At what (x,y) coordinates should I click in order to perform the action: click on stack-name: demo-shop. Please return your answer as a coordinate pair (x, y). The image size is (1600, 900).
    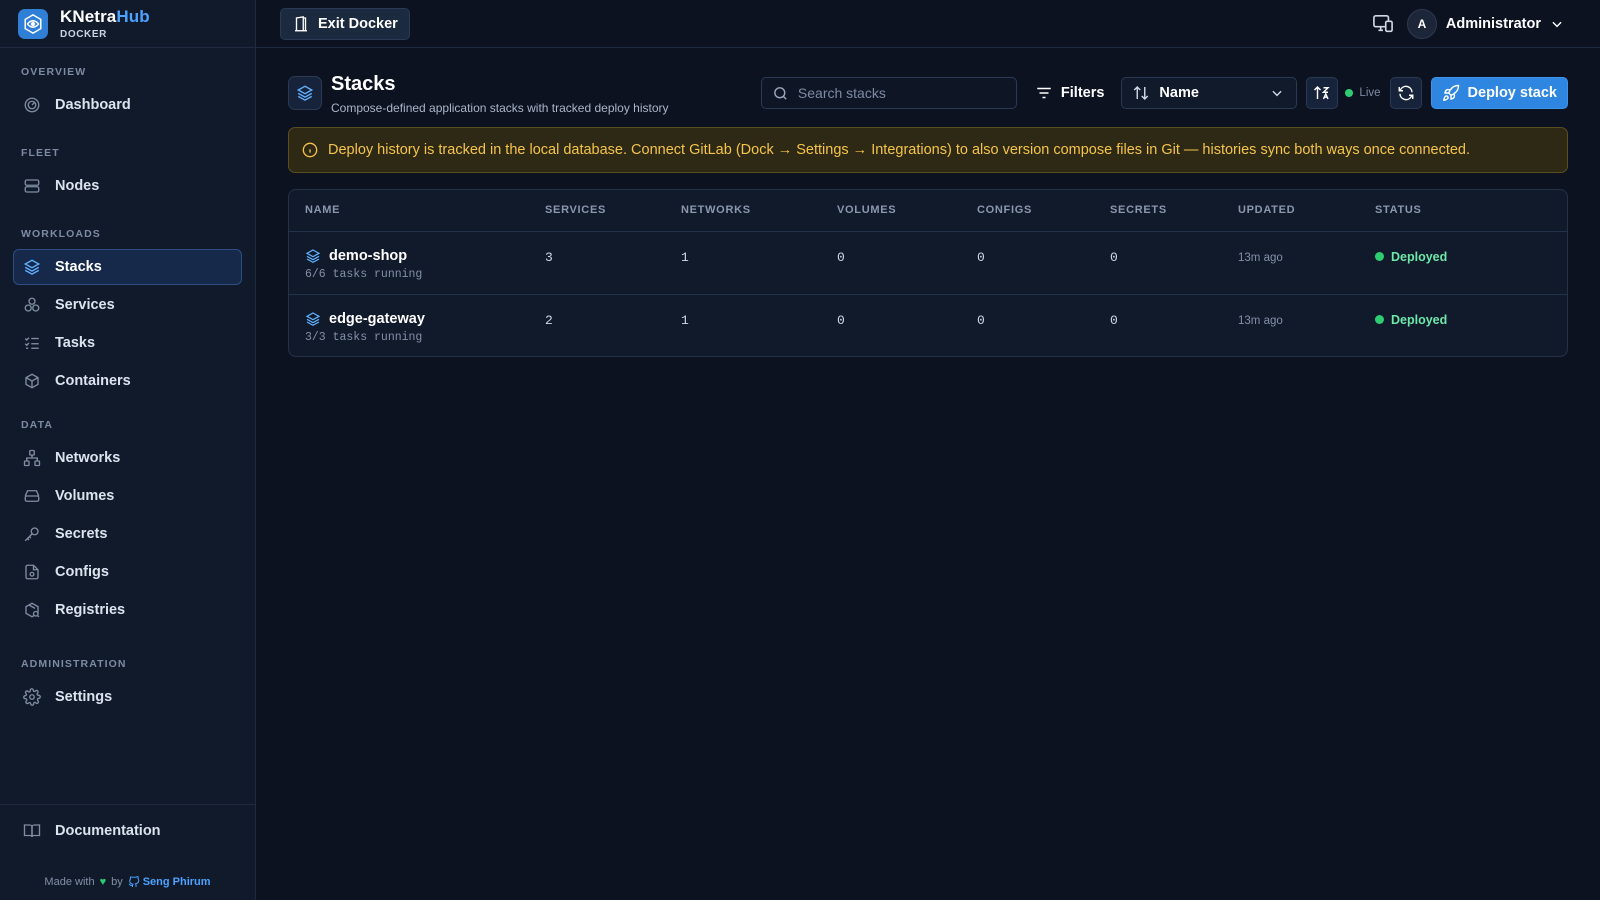
    Looking at the image, I should click on (368, 255).